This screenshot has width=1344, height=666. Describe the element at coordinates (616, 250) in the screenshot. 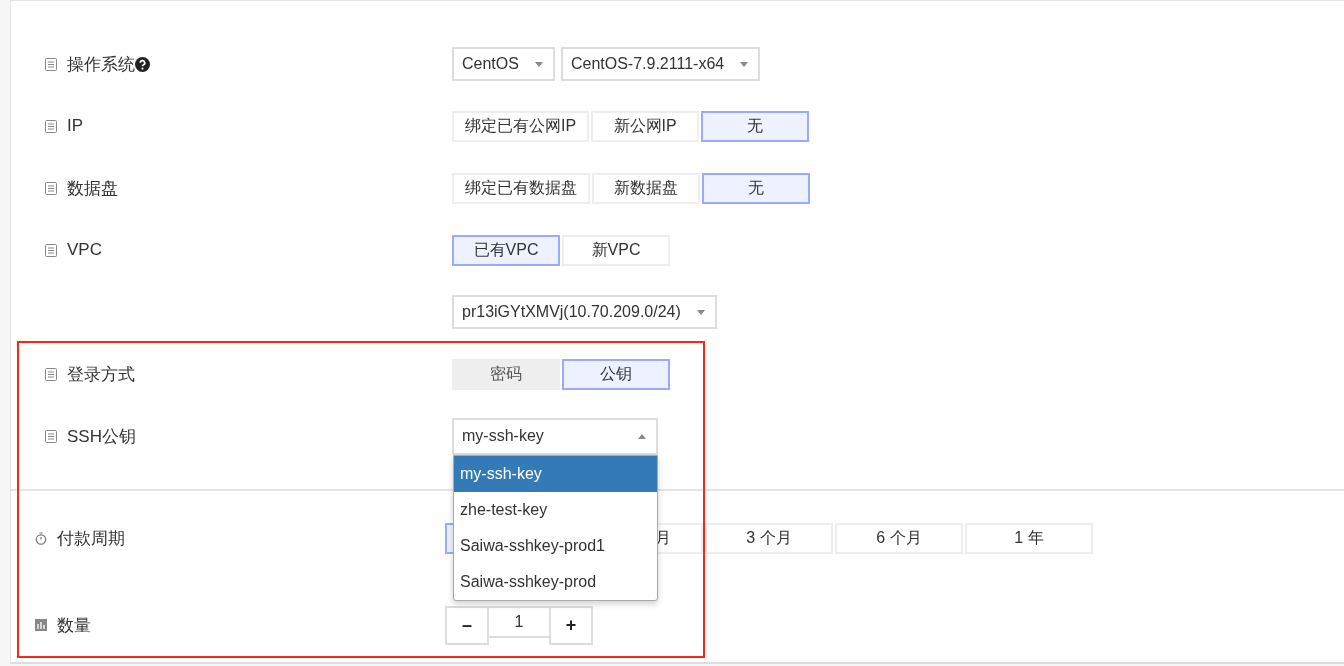

I see `option-tab: 新VPC` at that location.